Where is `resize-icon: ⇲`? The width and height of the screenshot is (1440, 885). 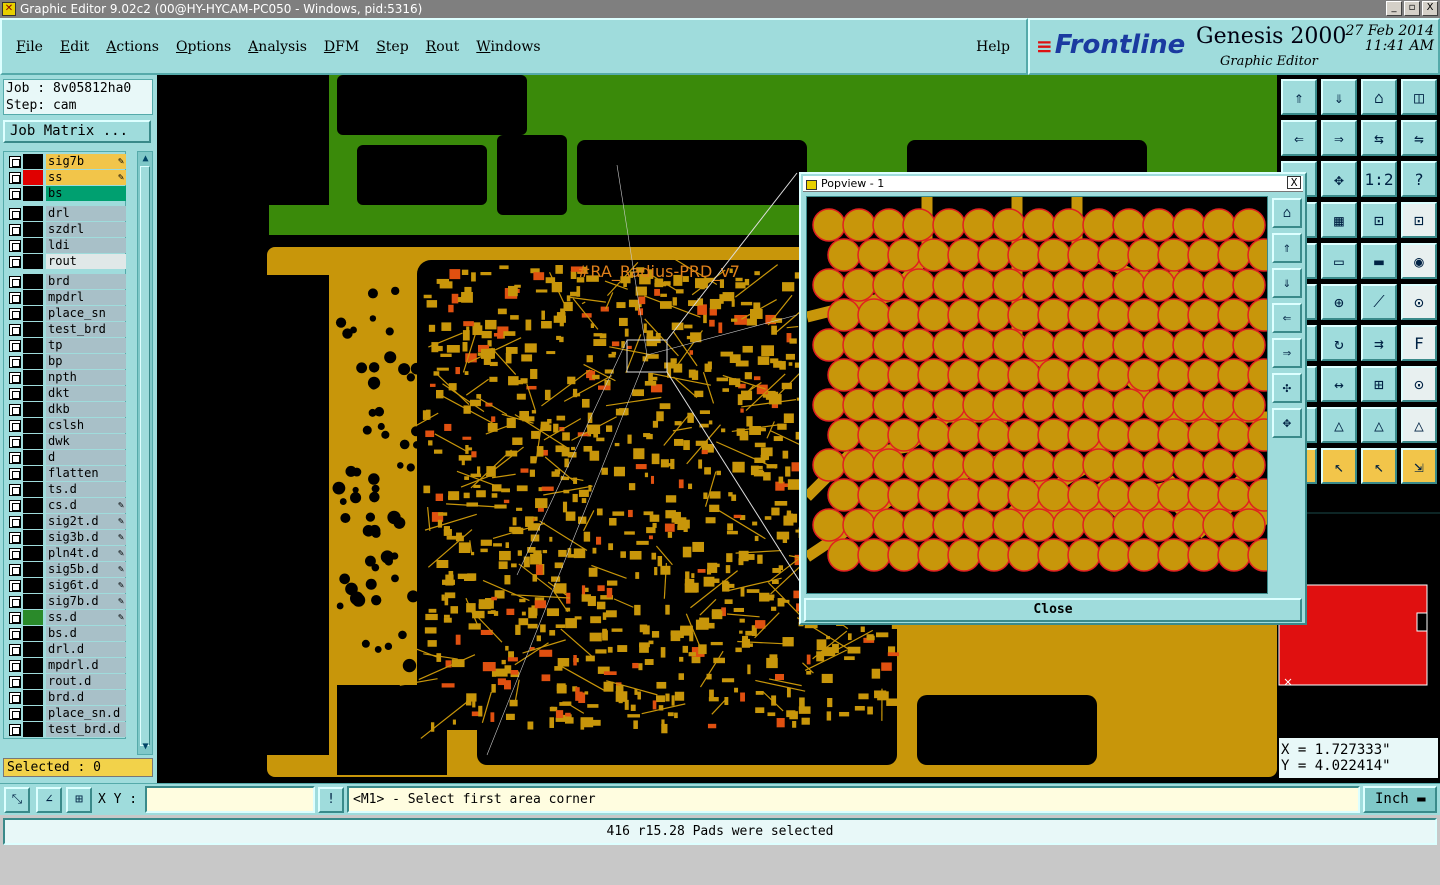 resize-icon: ⇲ is located at coordinates (1419, 466).